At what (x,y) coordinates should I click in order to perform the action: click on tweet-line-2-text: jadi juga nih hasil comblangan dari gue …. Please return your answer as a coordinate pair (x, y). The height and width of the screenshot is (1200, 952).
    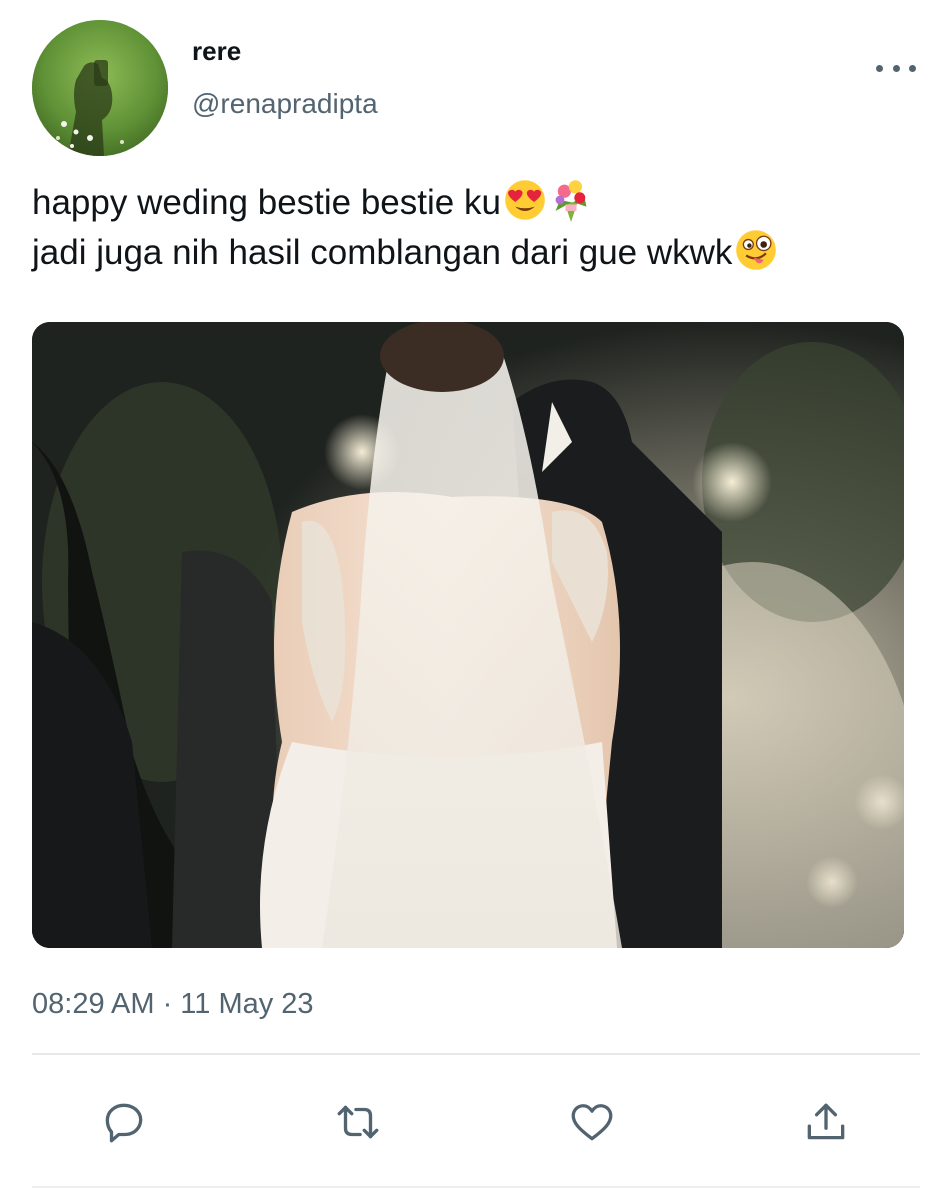
    Looking at the image, I should click on (382, 252).